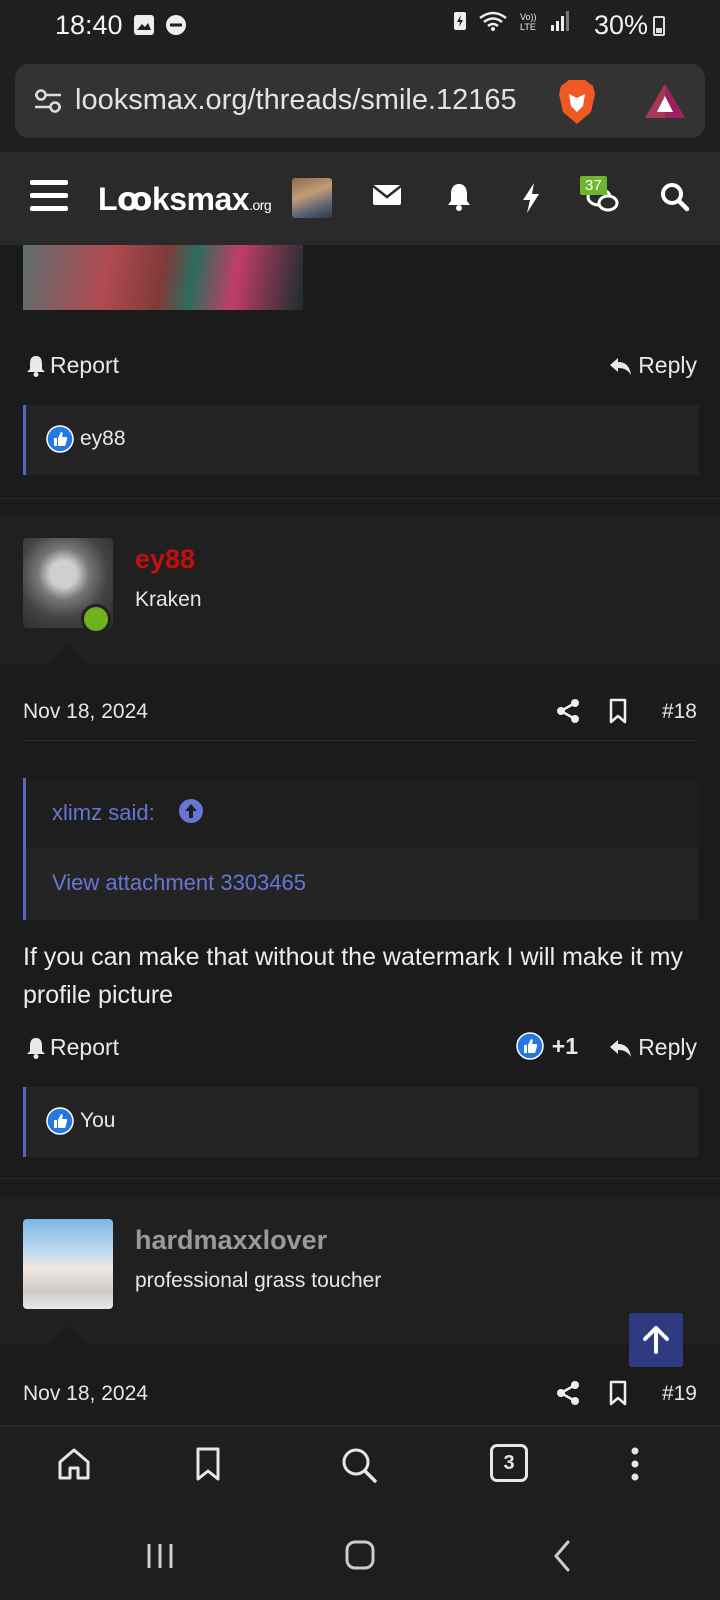  What do you see at coordinates (312, 198) in the screenshot?
I see `account-avatar` at bounding box center [312, 198].